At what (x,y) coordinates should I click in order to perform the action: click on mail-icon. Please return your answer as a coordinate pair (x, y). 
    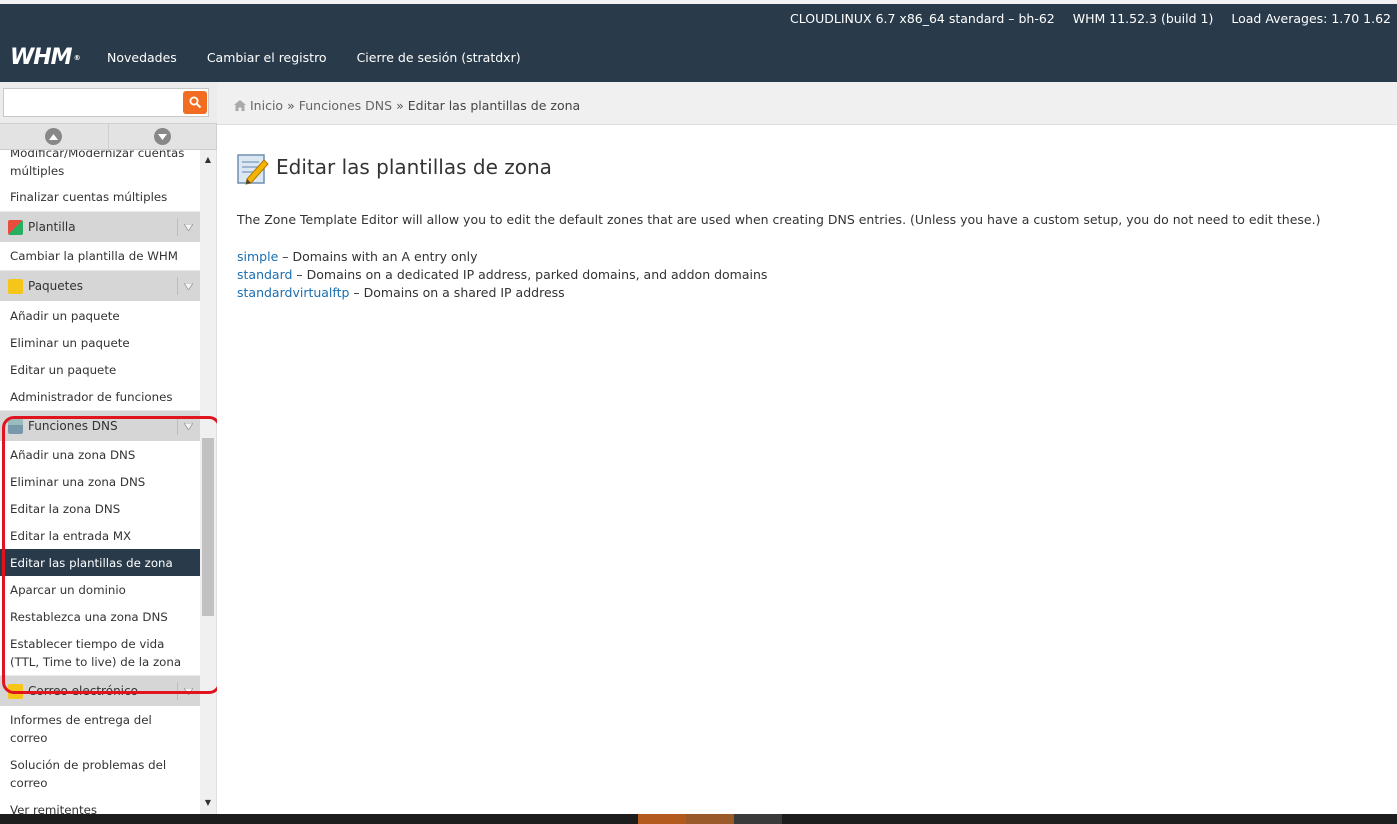
    Looking at the image, I should click on (15, 691).